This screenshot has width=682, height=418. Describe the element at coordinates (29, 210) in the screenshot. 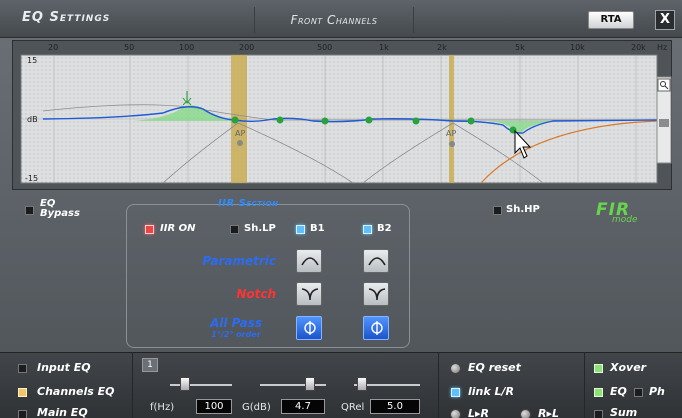

I see `eq-bypass-checkbox` at that location.